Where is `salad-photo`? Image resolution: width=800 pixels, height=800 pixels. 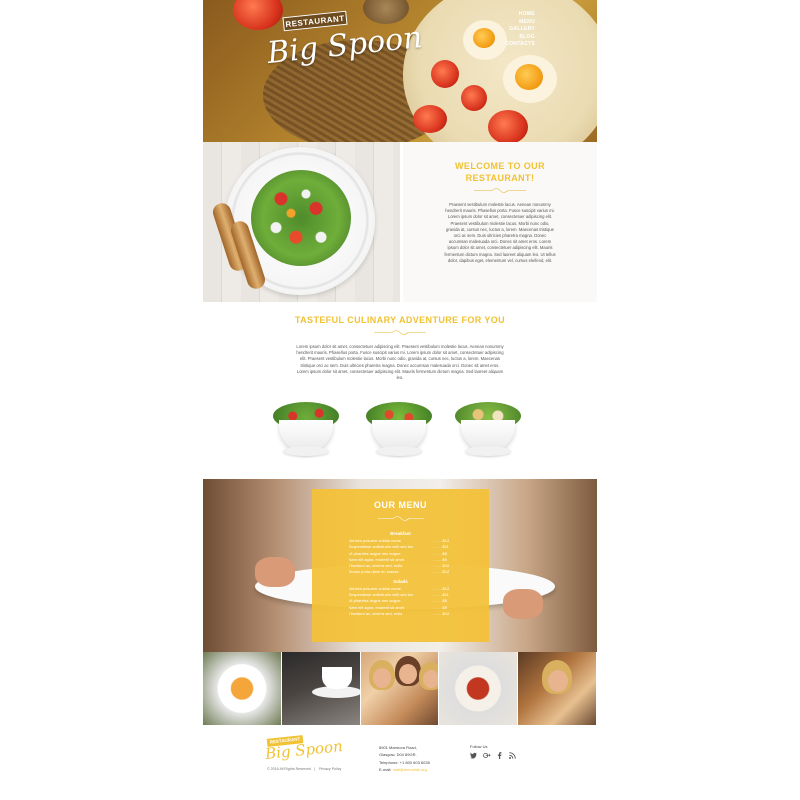
salad-photo is located at coordinates (301, 222).